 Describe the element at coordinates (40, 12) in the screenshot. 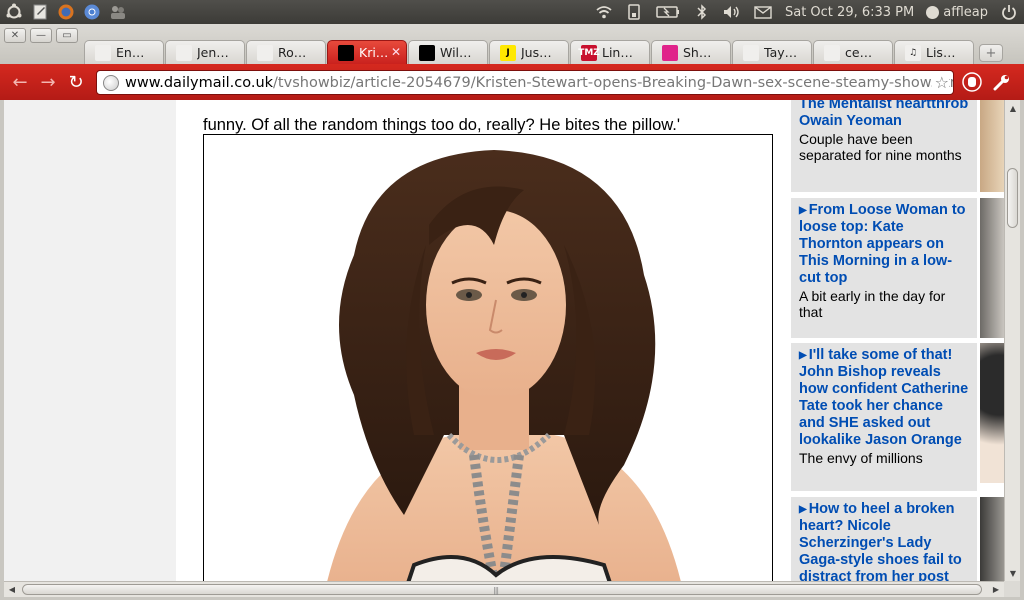

I see `text-editor-launcher-icon` at that location.